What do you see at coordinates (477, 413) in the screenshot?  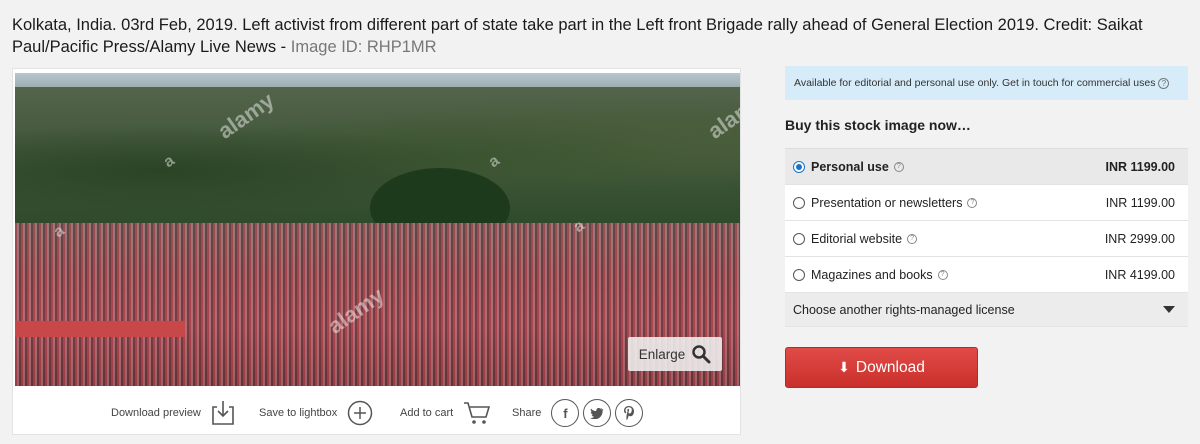 I see `cart-icon` at bounding box center [477, 413].